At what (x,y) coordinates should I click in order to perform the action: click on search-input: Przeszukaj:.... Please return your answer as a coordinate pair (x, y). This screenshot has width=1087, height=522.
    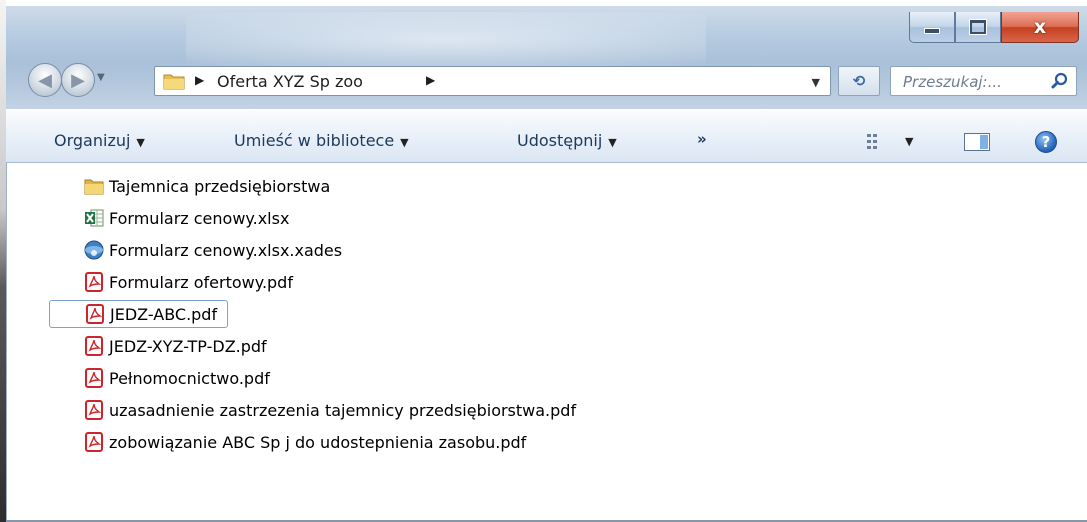
    Looking at the image, I should click on (952, 82).